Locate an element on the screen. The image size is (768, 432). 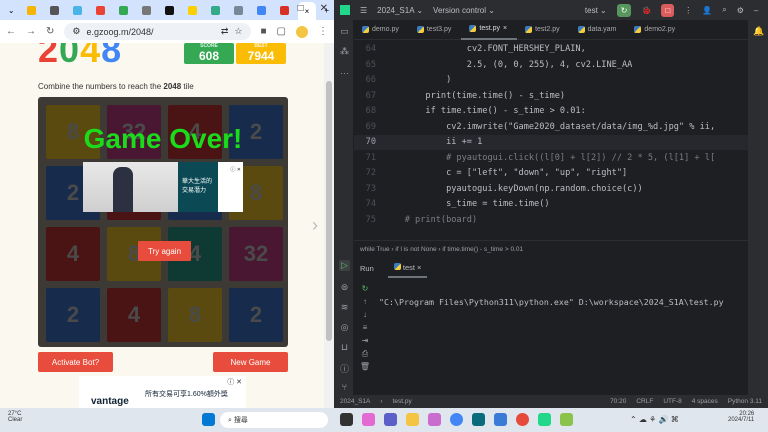
reload-button: ↻ is located at coordinates (50, 31).